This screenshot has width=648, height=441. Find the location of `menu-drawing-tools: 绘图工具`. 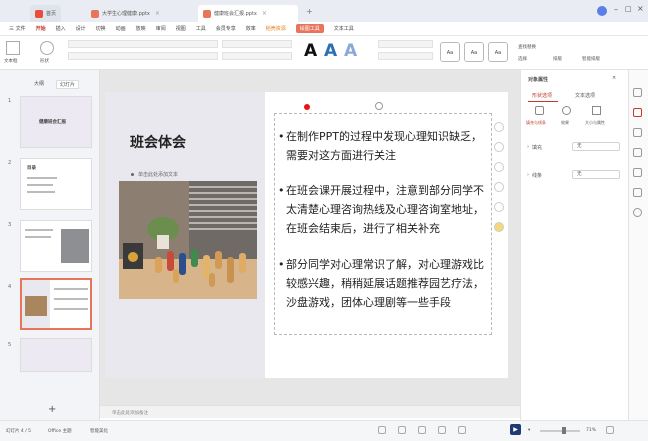

menu-drawing-tools: 绘图工具 is located at coordinates (309, 28).